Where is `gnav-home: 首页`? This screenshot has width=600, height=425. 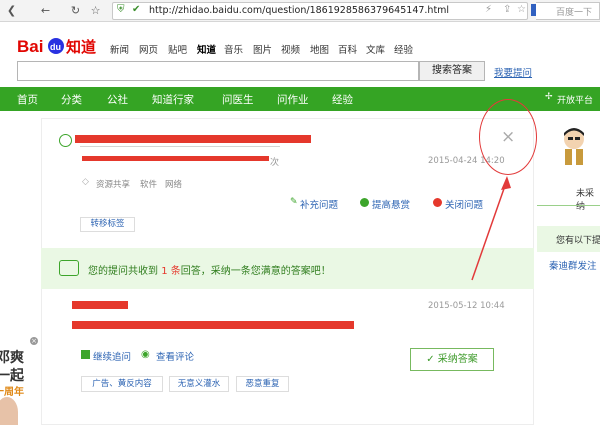 gnav-home: 首页 is located at coordinates (27, 99).